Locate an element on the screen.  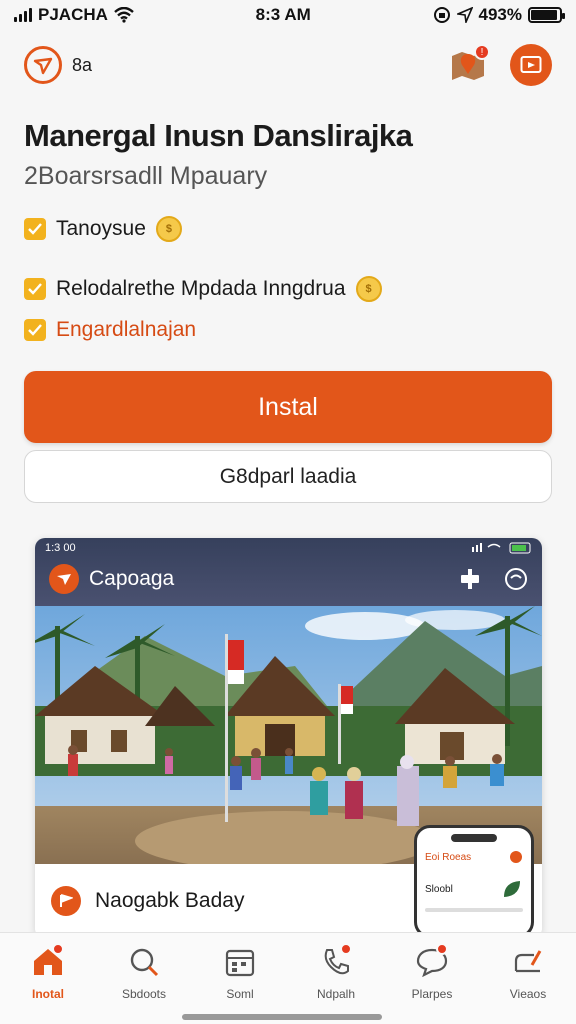
phone-divider is located at coordinates (474, 910).